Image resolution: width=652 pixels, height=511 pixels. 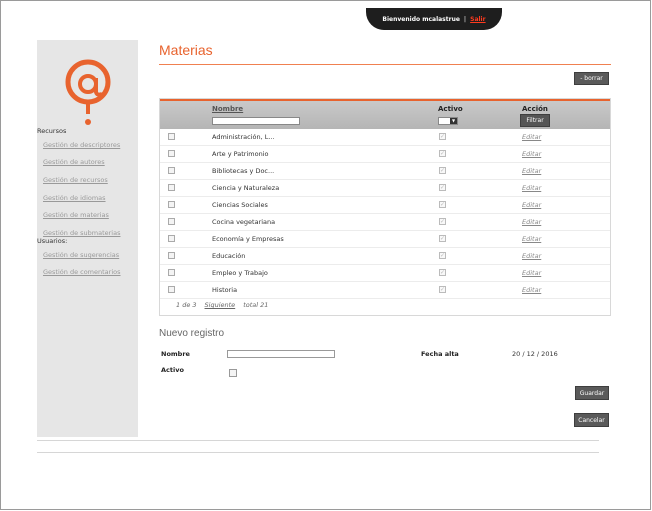 I want to click on logout-link: Salir, so click(x=477, y=19).